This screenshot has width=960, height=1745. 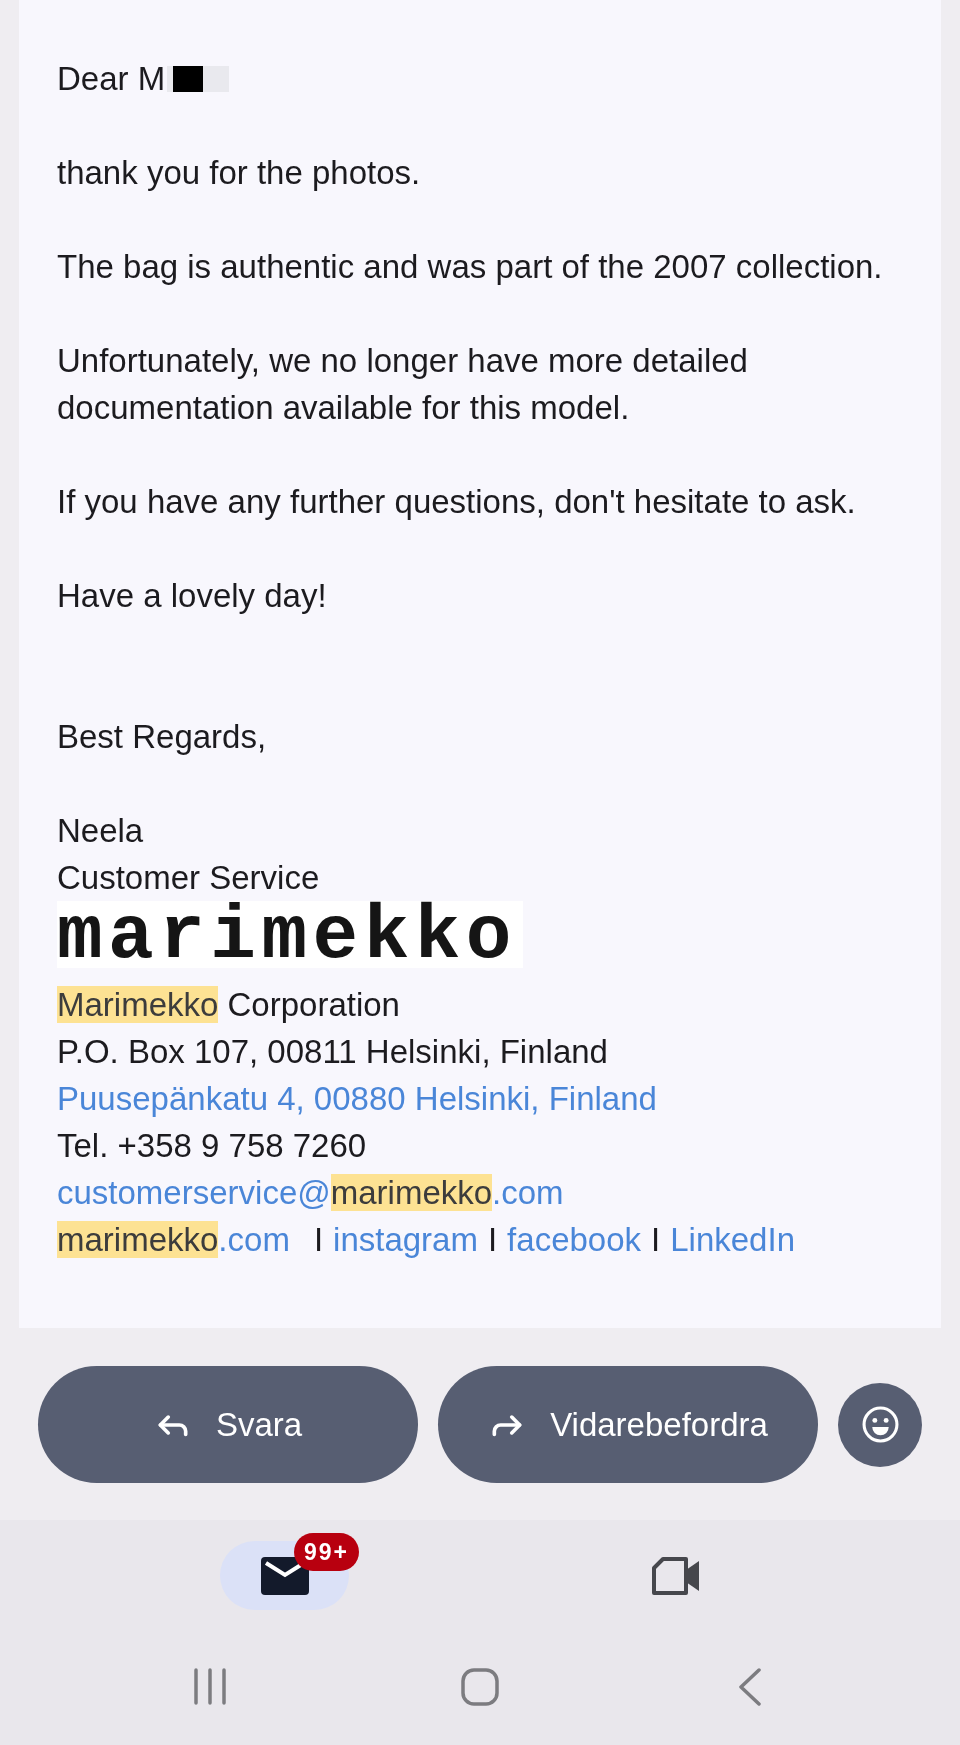 I want to click on smiley-icon, so click(x=880, y=1424).